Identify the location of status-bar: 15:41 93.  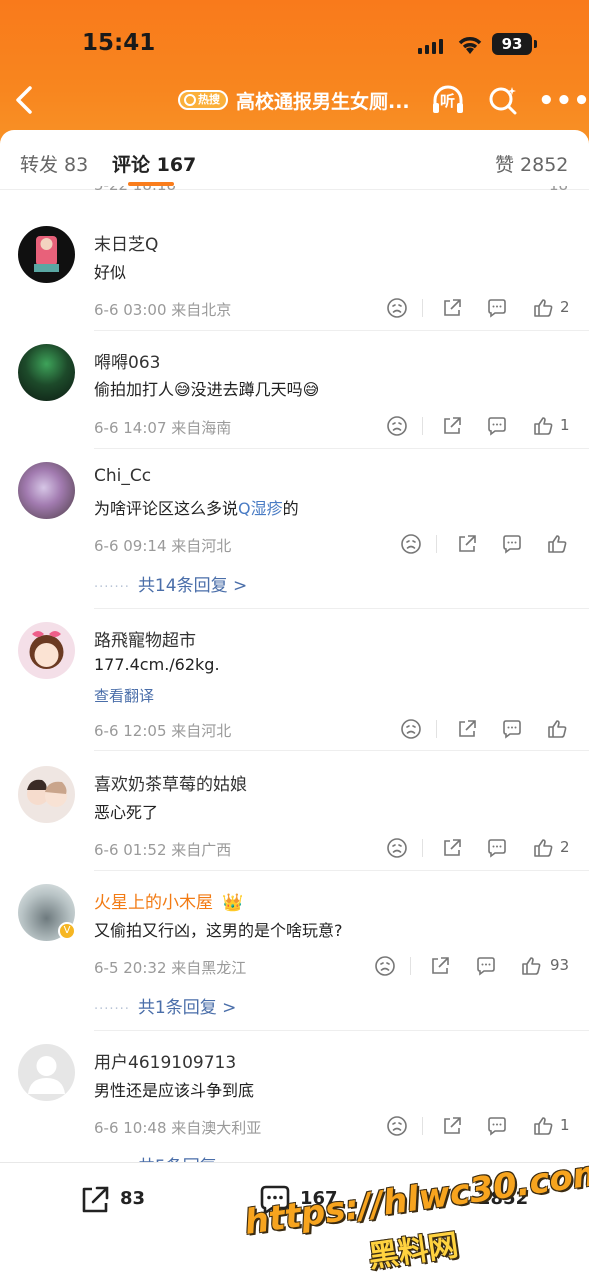
(294, 45).